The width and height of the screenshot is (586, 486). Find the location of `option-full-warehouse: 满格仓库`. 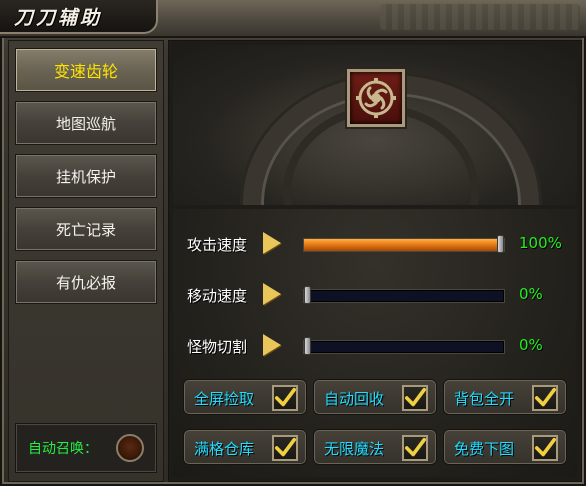

option-full-warehouse: 满格仓库 is located at coordinates (245, 447).